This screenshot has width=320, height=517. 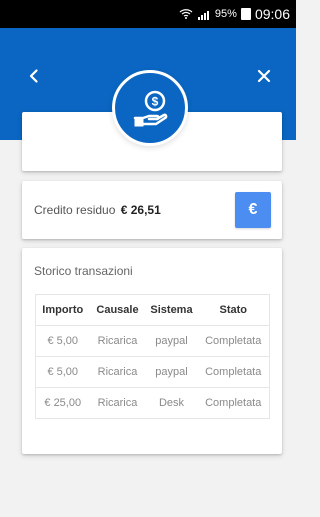 I want to click on close-button, so click(x=264, y=76).